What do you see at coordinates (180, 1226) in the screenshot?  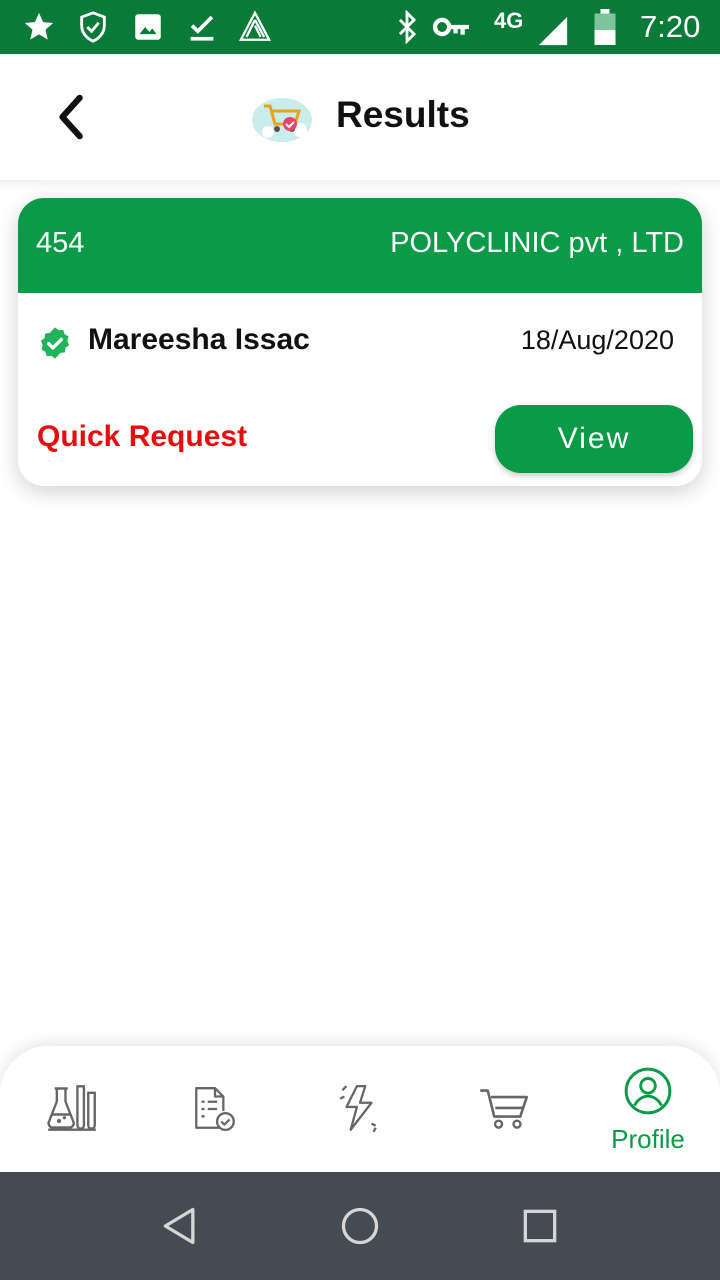 I see `back-triangle-icon` at bounding box center [180, 1226].